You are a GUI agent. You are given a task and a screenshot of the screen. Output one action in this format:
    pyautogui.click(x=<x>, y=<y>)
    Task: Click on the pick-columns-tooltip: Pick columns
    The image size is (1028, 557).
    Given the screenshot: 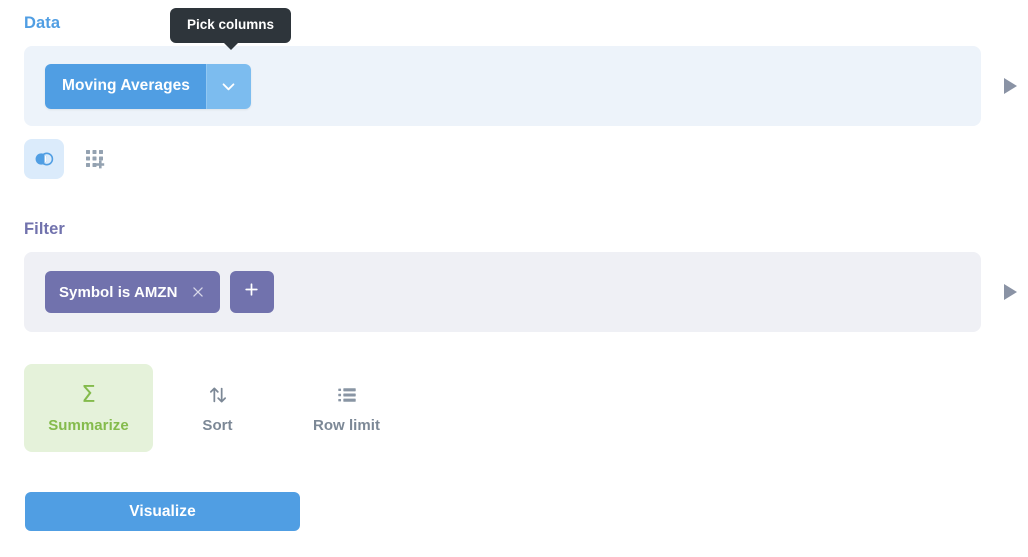 What is the action you would take?
    pyautogui.click(x=231, y=29)
    